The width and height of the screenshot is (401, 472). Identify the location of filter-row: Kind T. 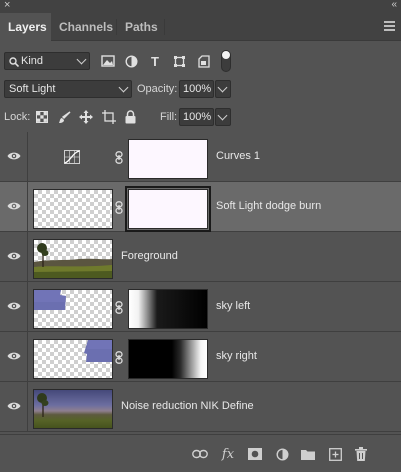
(200, 61).